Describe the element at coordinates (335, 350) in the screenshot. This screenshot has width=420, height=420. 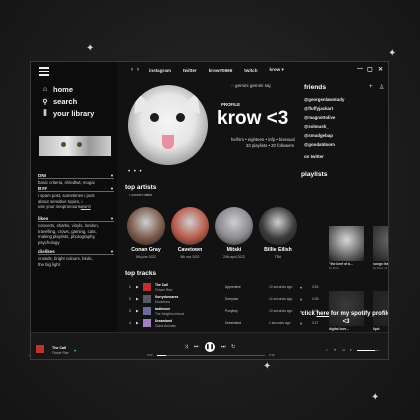
I see `queue-icon: ≡` at that location.